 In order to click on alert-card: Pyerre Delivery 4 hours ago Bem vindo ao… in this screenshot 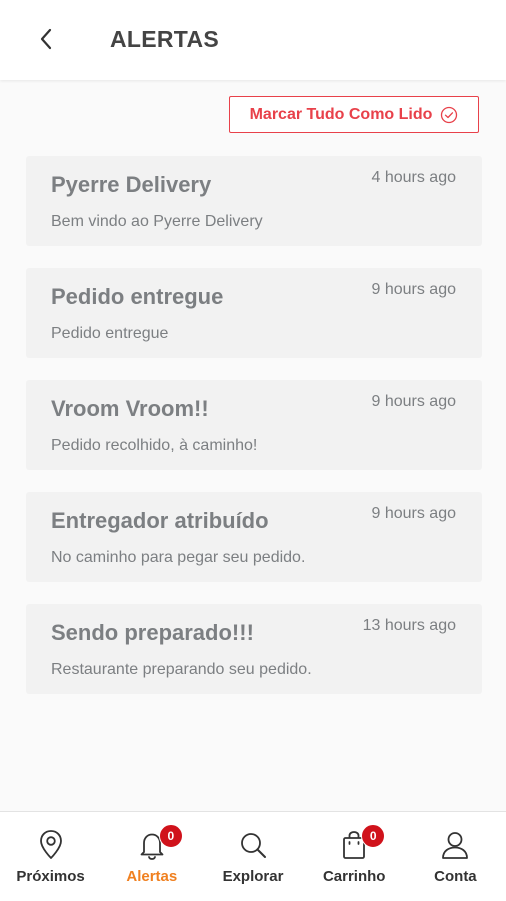, I will do `click(254, 201)`.